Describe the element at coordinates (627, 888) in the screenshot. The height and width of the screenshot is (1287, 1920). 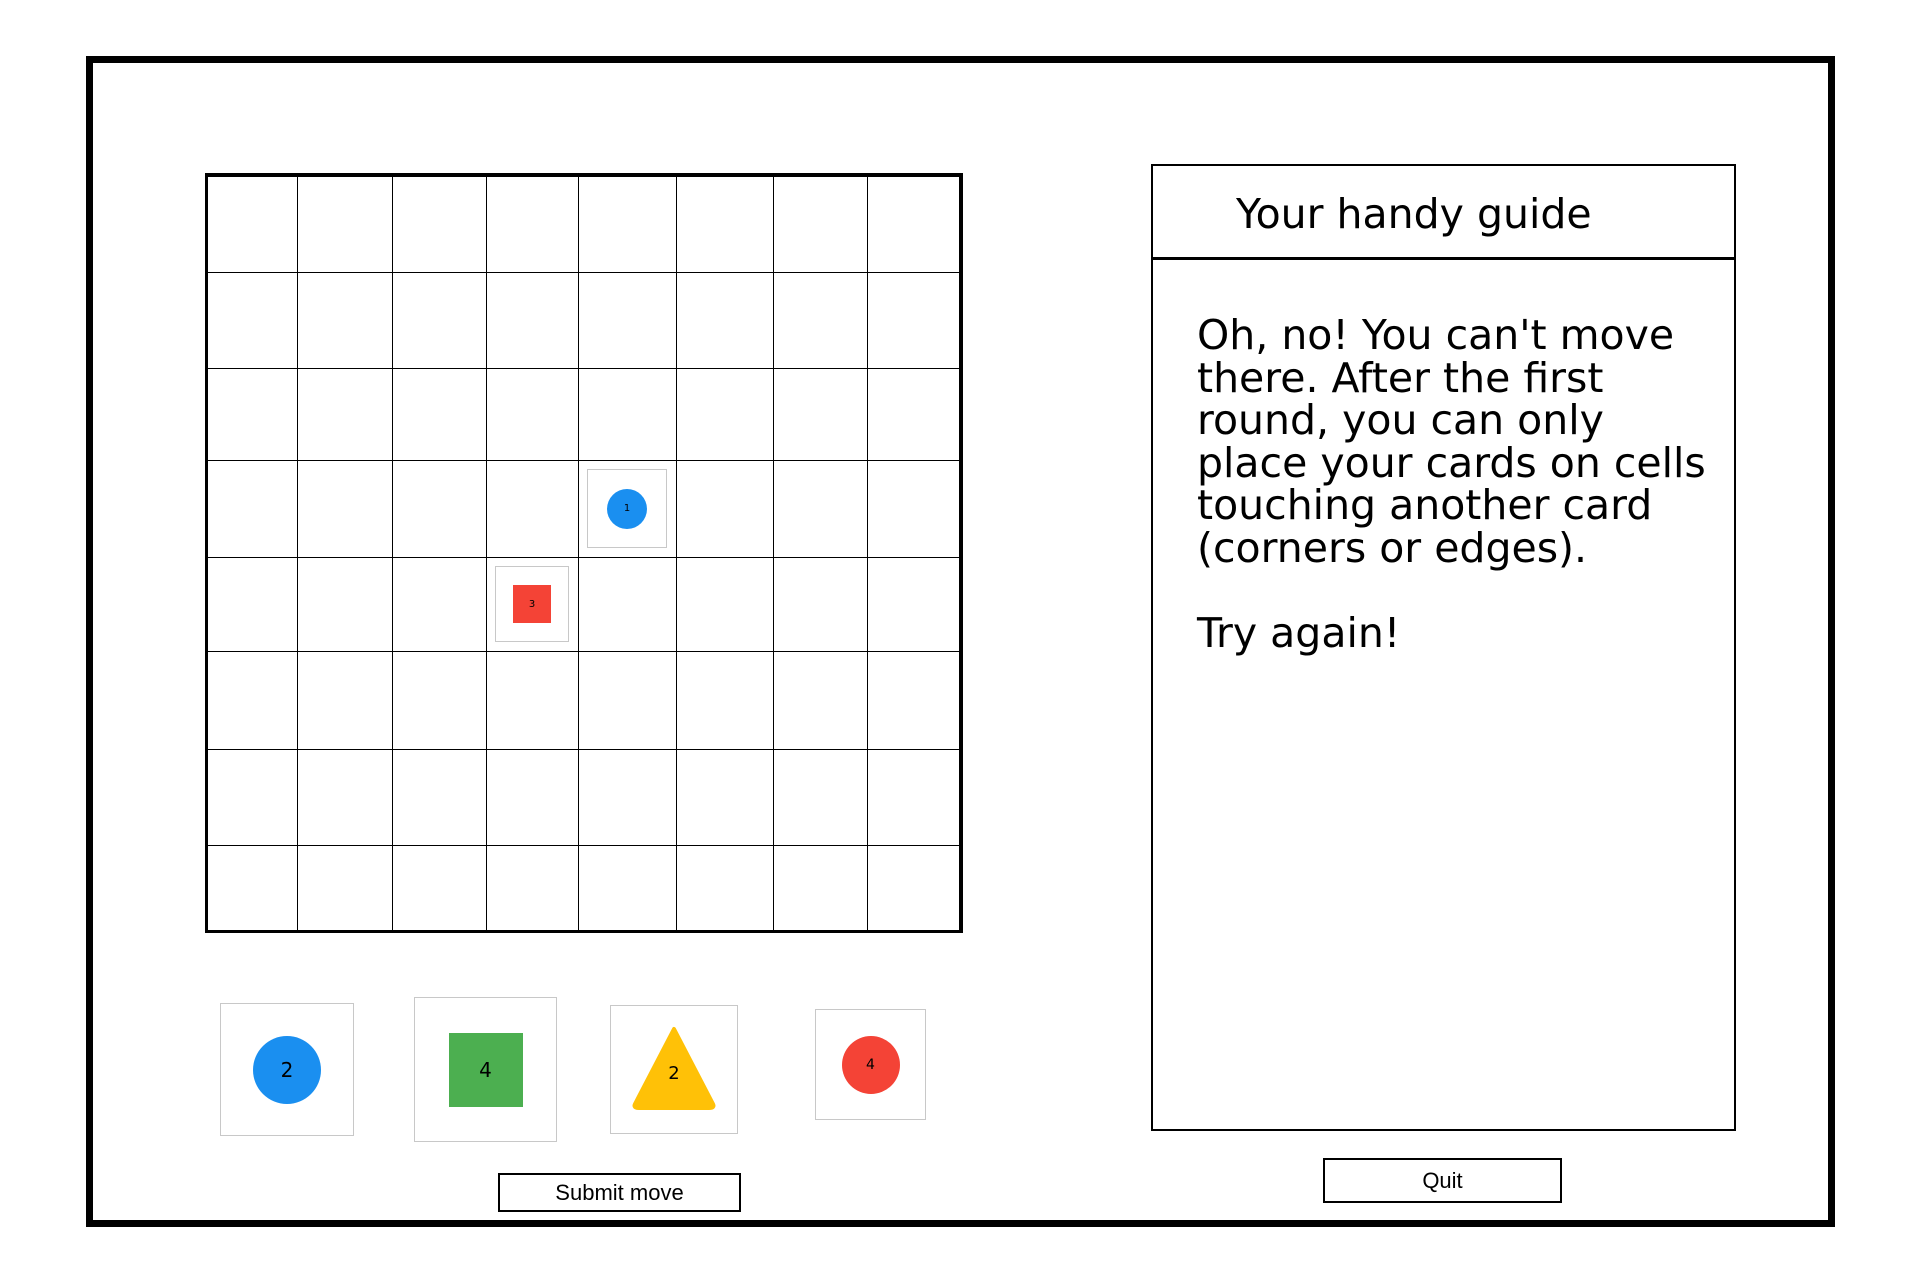
I see `board-cell-r8-c5` at that location.